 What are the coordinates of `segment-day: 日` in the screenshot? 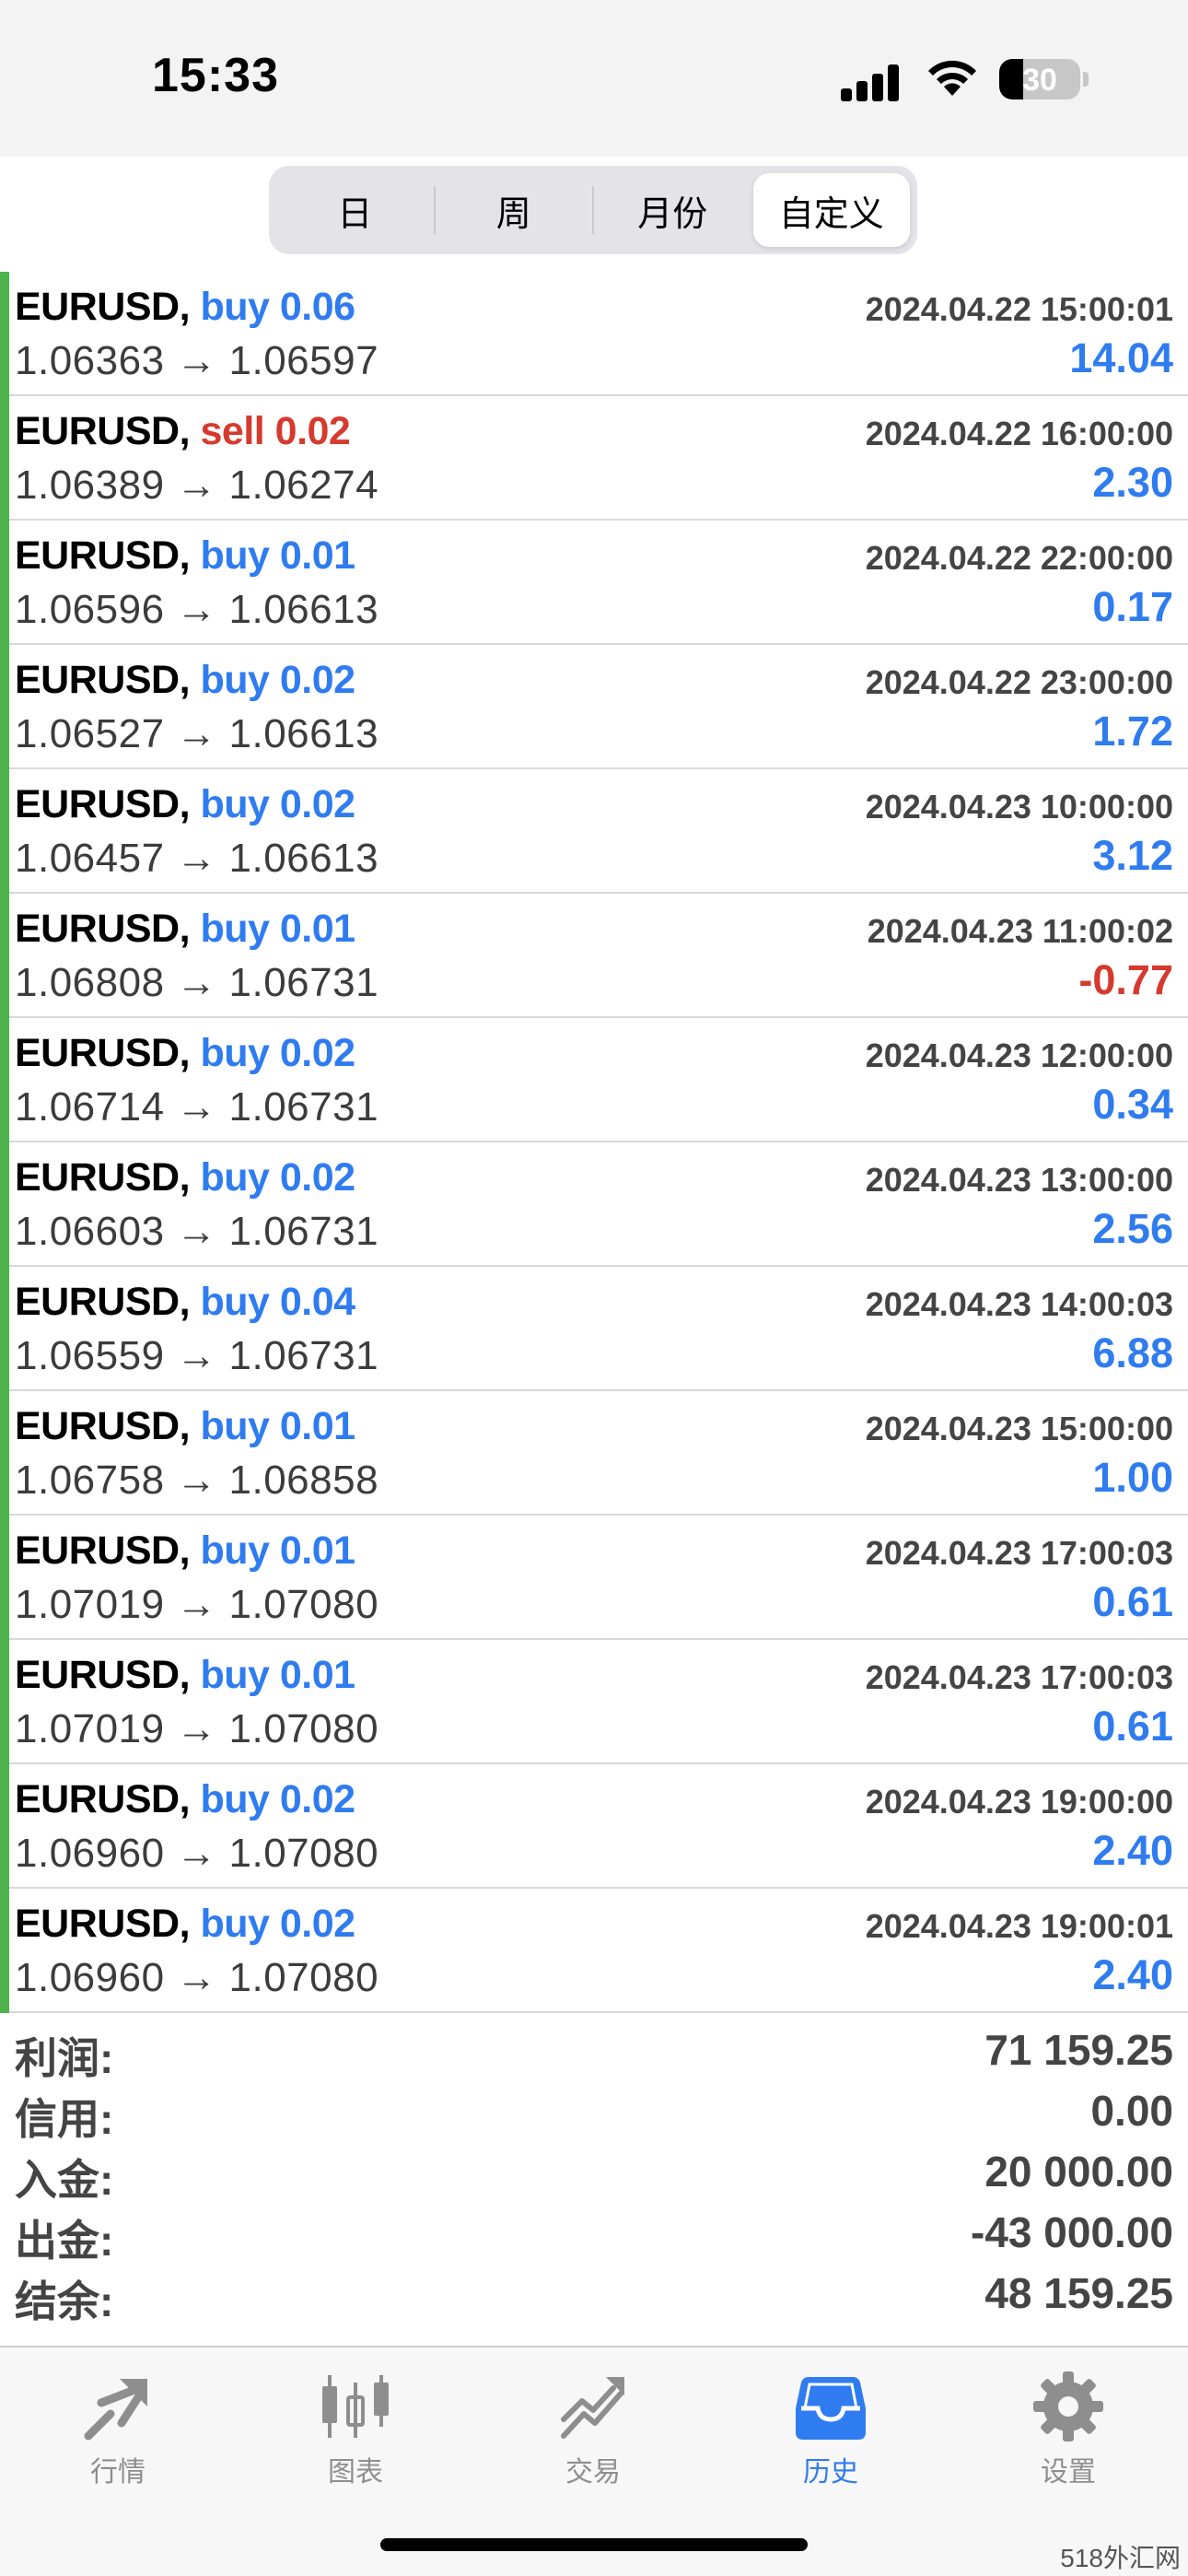 It's located at (355, 210).